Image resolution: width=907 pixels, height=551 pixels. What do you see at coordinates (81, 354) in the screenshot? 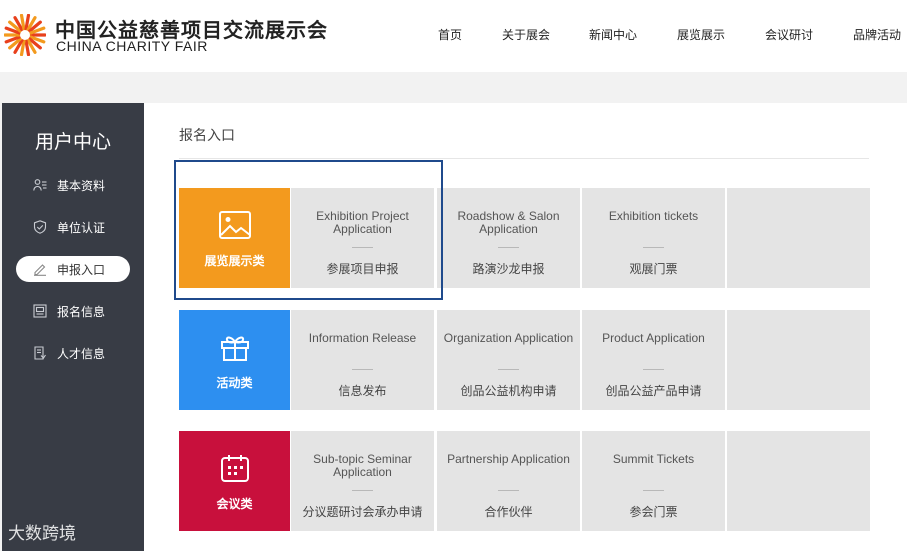
I see `sidebar-item-label: 人才信息` at bounding box center [81, 354].